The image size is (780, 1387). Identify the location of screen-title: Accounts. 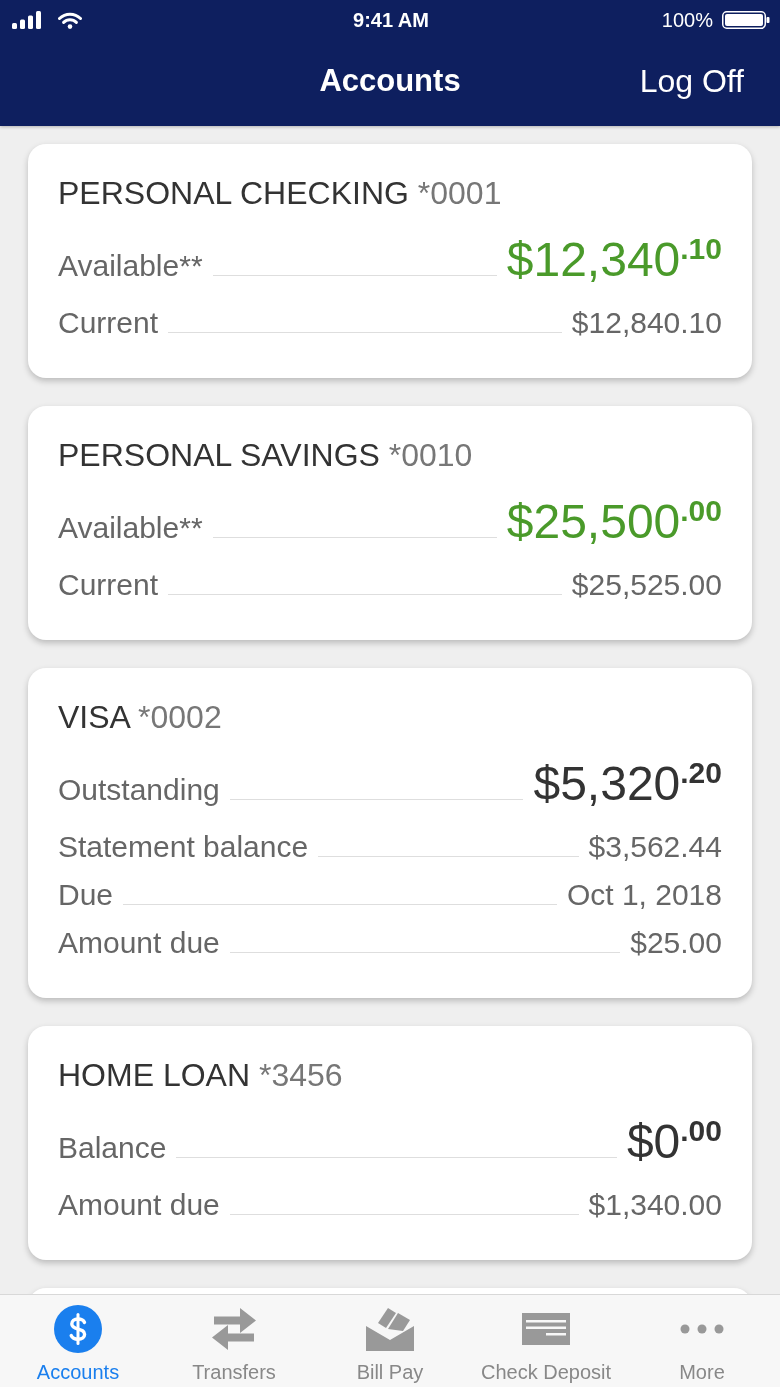
(390, 81).